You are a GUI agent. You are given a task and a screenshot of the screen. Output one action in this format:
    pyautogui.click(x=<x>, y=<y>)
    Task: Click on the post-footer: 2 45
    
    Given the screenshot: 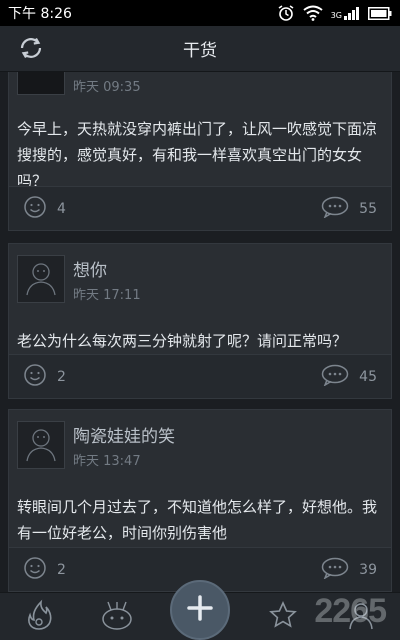 What is the action you would take?
    pyautogui.click(x=200, y=376)
    